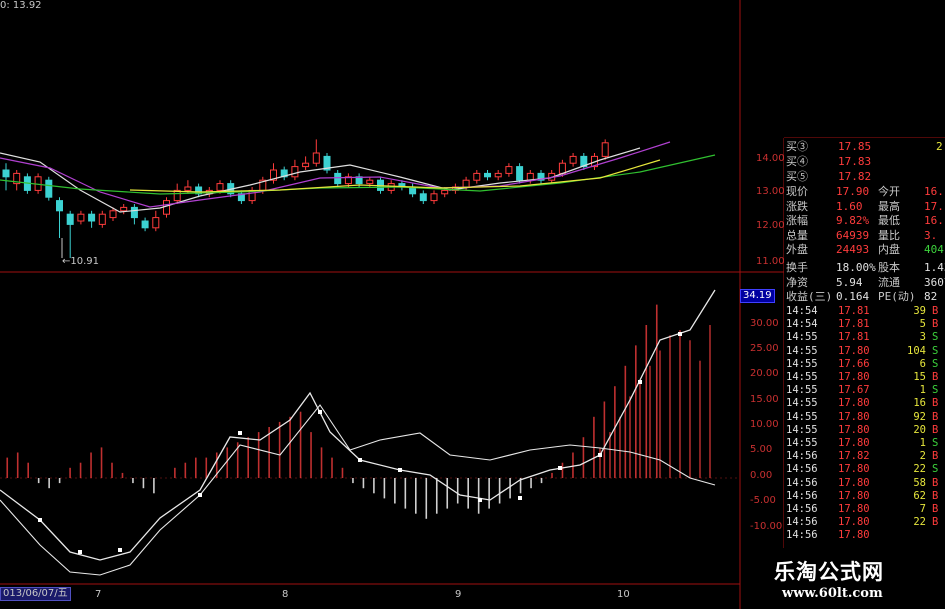 This screenshot has height=609, width=945. What do you see at coordinates (358, 174) in the screenshot?
I see `ma30-line` at bounding box center [358, 174].